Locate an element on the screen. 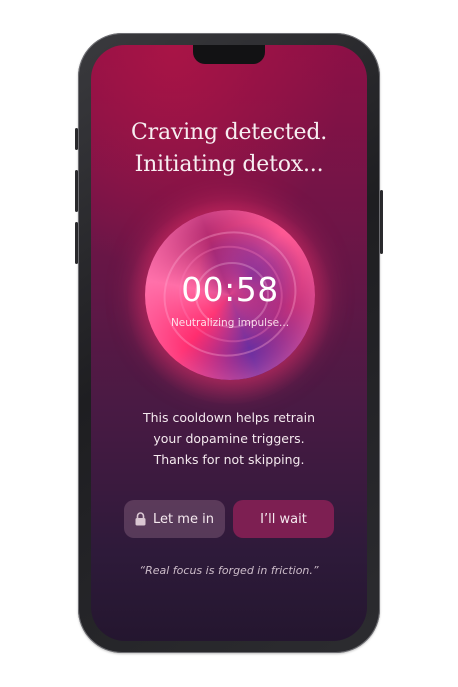 This screenshot has height=687, width=458. message-line-2: your dopamine triggers. is located at coordinates (229, 438).